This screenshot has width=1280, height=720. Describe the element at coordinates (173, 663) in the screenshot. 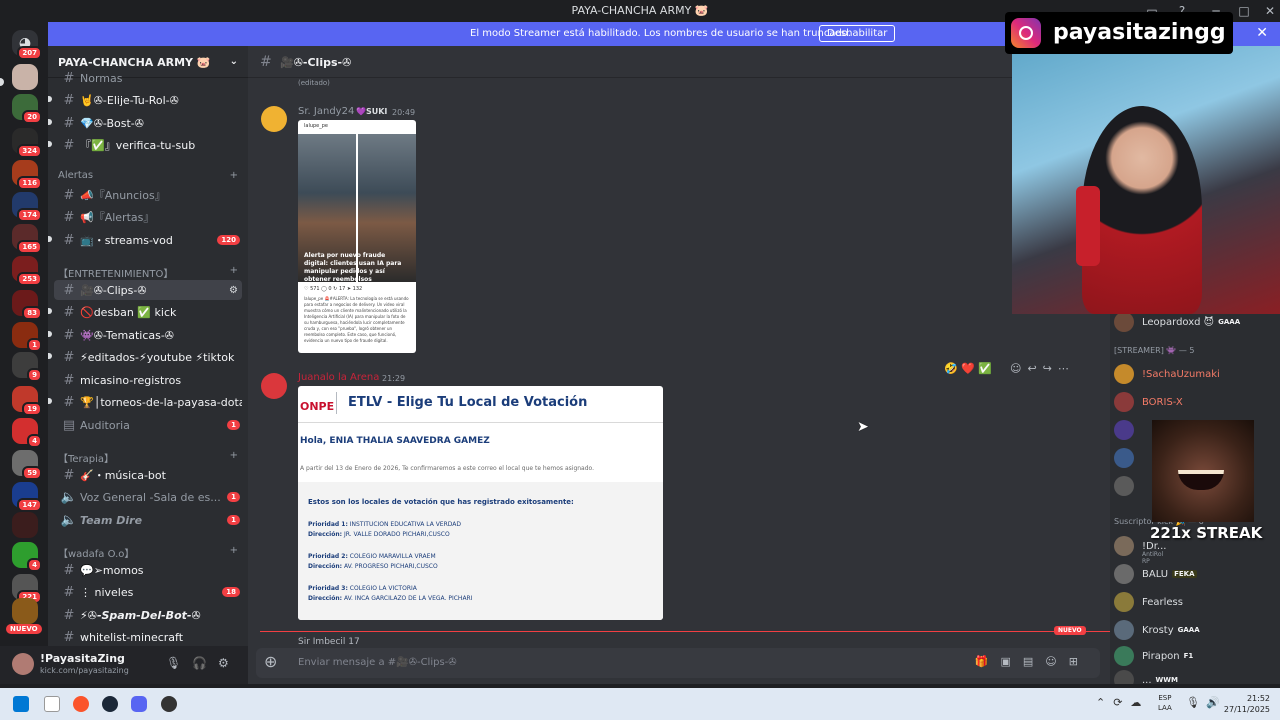

I see `microphone-icon: 🎙` at that location.